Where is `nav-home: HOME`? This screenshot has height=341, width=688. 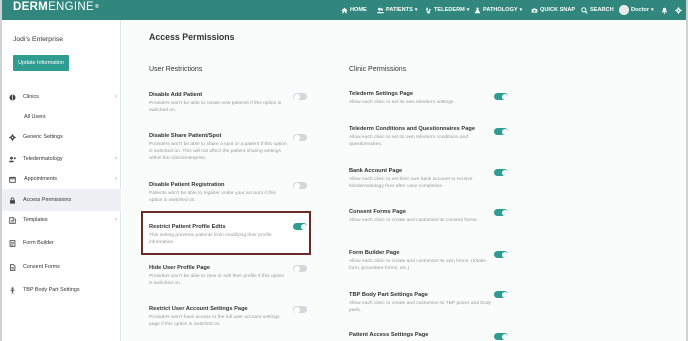
nav-home: HOME is located at coordinates (354, 10).